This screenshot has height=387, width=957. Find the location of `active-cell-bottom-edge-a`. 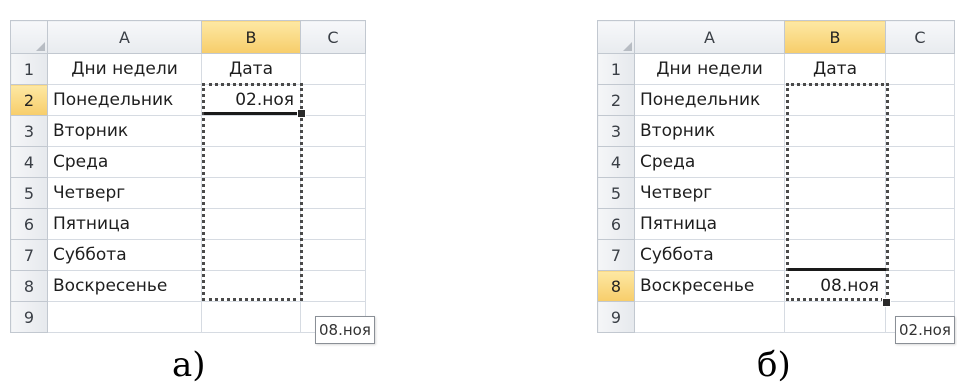

active-cell-bottom-edge-a is located at coordinates (252, 113).